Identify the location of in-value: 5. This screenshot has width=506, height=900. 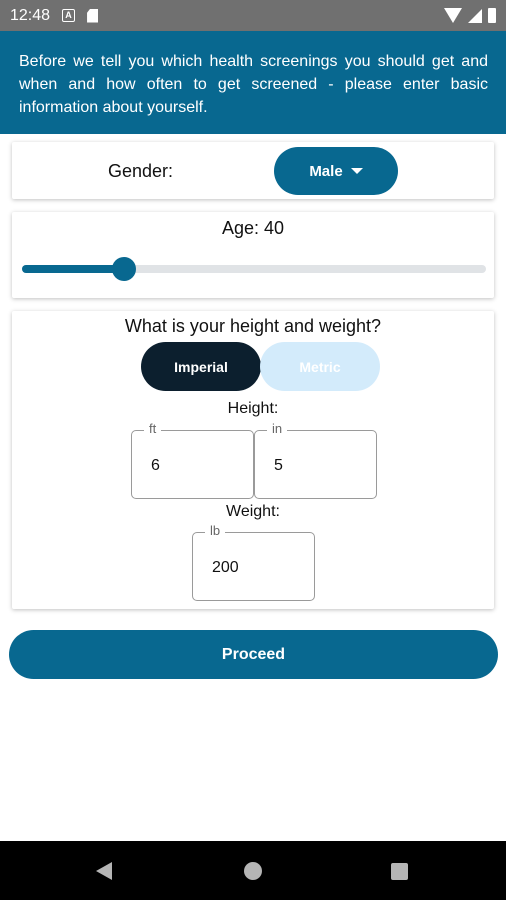
(278, 465).